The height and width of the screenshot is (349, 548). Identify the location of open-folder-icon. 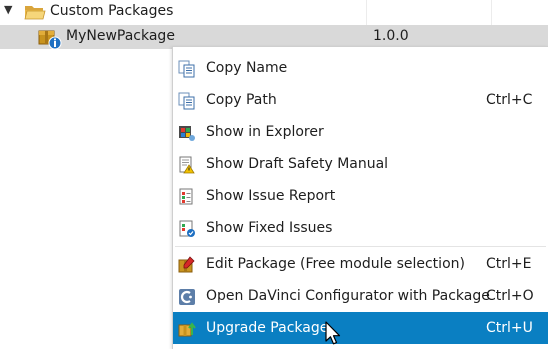
(35, 13).